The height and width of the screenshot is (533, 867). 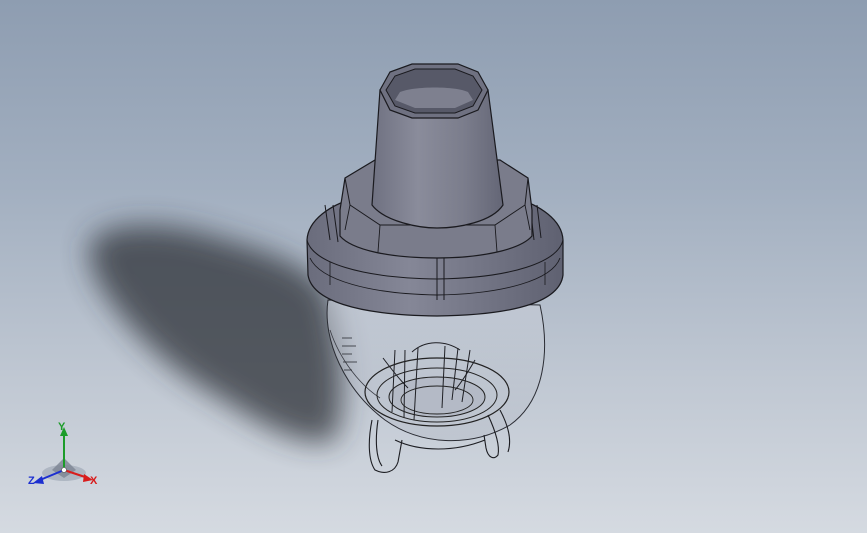 What do you see at coordinates (435, 370) in the screenshot?
I see `transparent-bowl` at bounding box center [435, 370].